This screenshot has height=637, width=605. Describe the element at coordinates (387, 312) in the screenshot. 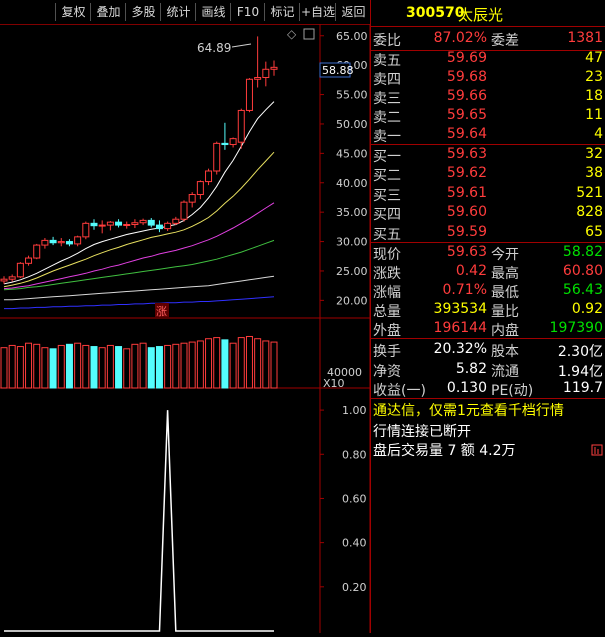

I see `stat-label: 总量` at that location.